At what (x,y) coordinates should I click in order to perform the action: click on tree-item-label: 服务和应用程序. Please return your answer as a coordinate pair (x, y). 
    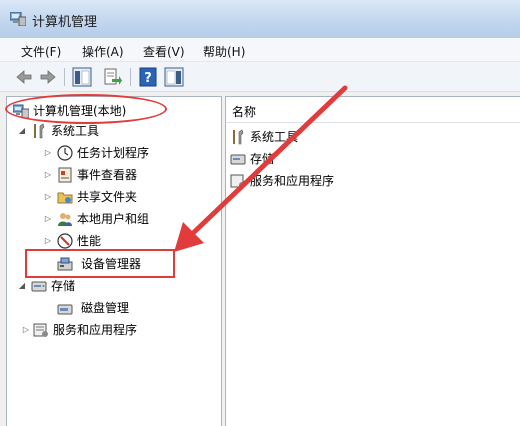
    Looking at the image, I should click on (95, 330).